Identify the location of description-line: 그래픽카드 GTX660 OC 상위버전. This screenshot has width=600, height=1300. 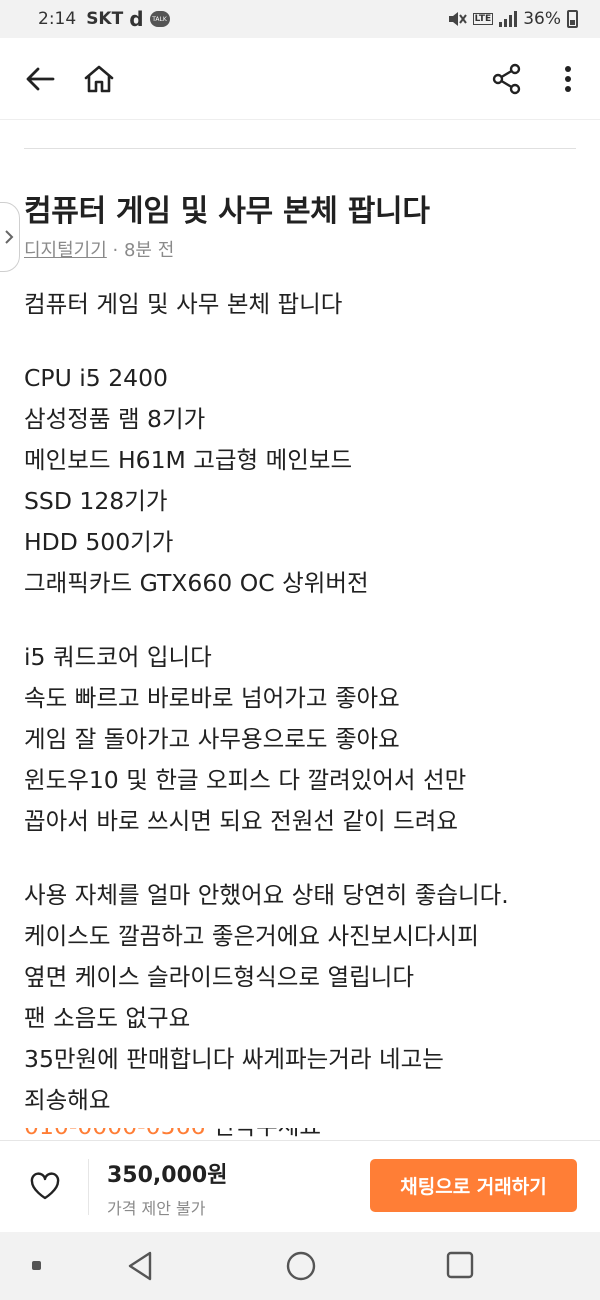
(196, 583).